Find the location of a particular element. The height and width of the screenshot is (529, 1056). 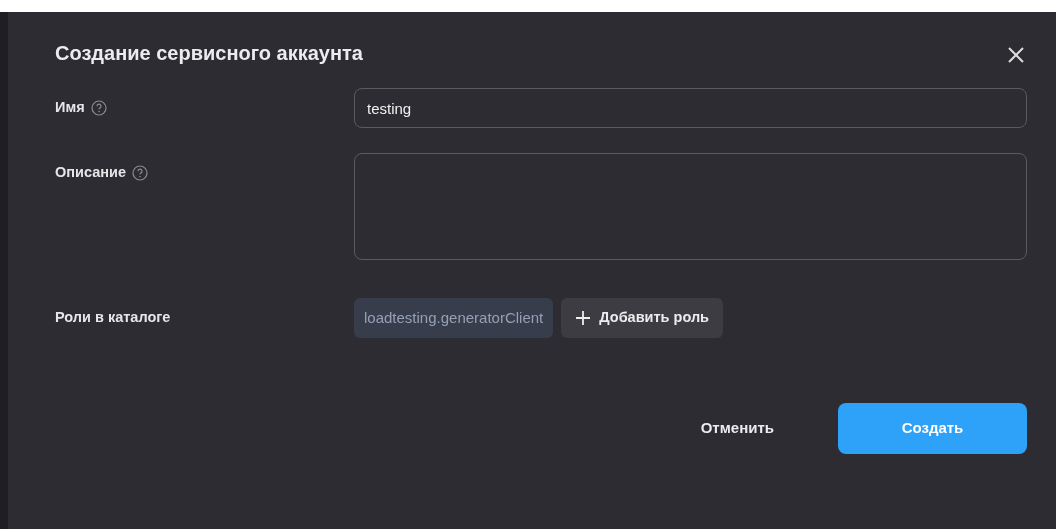

add-role-button: Добавить роль is located at coordinates (642, 318).